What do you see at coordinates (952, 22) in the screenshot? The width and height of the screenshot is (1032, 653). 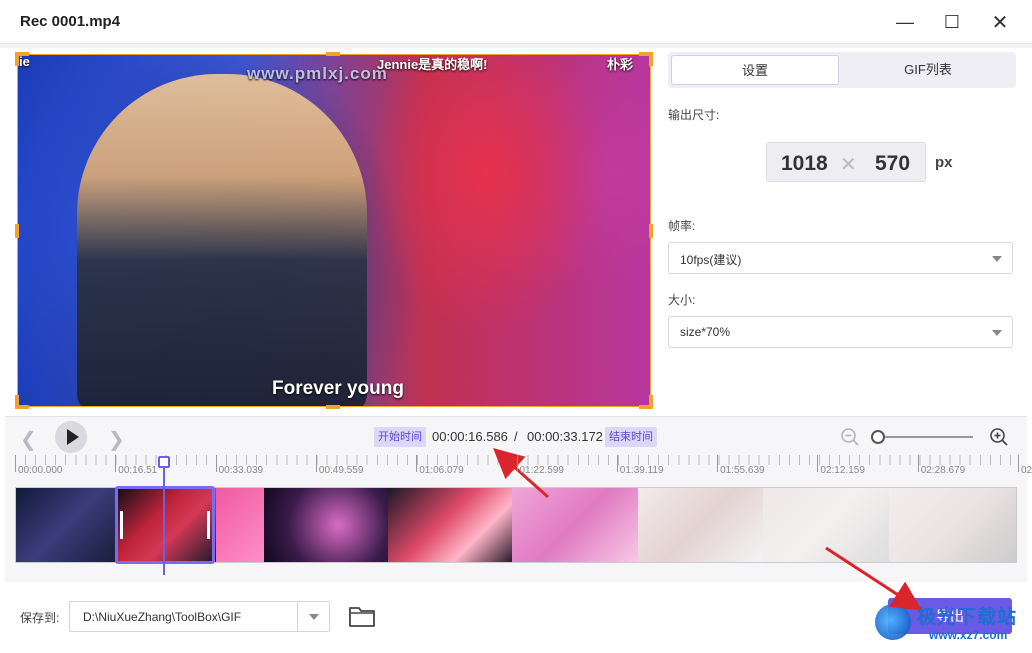 I see `maximize-button: ☐` at bounding box center [952, 22].